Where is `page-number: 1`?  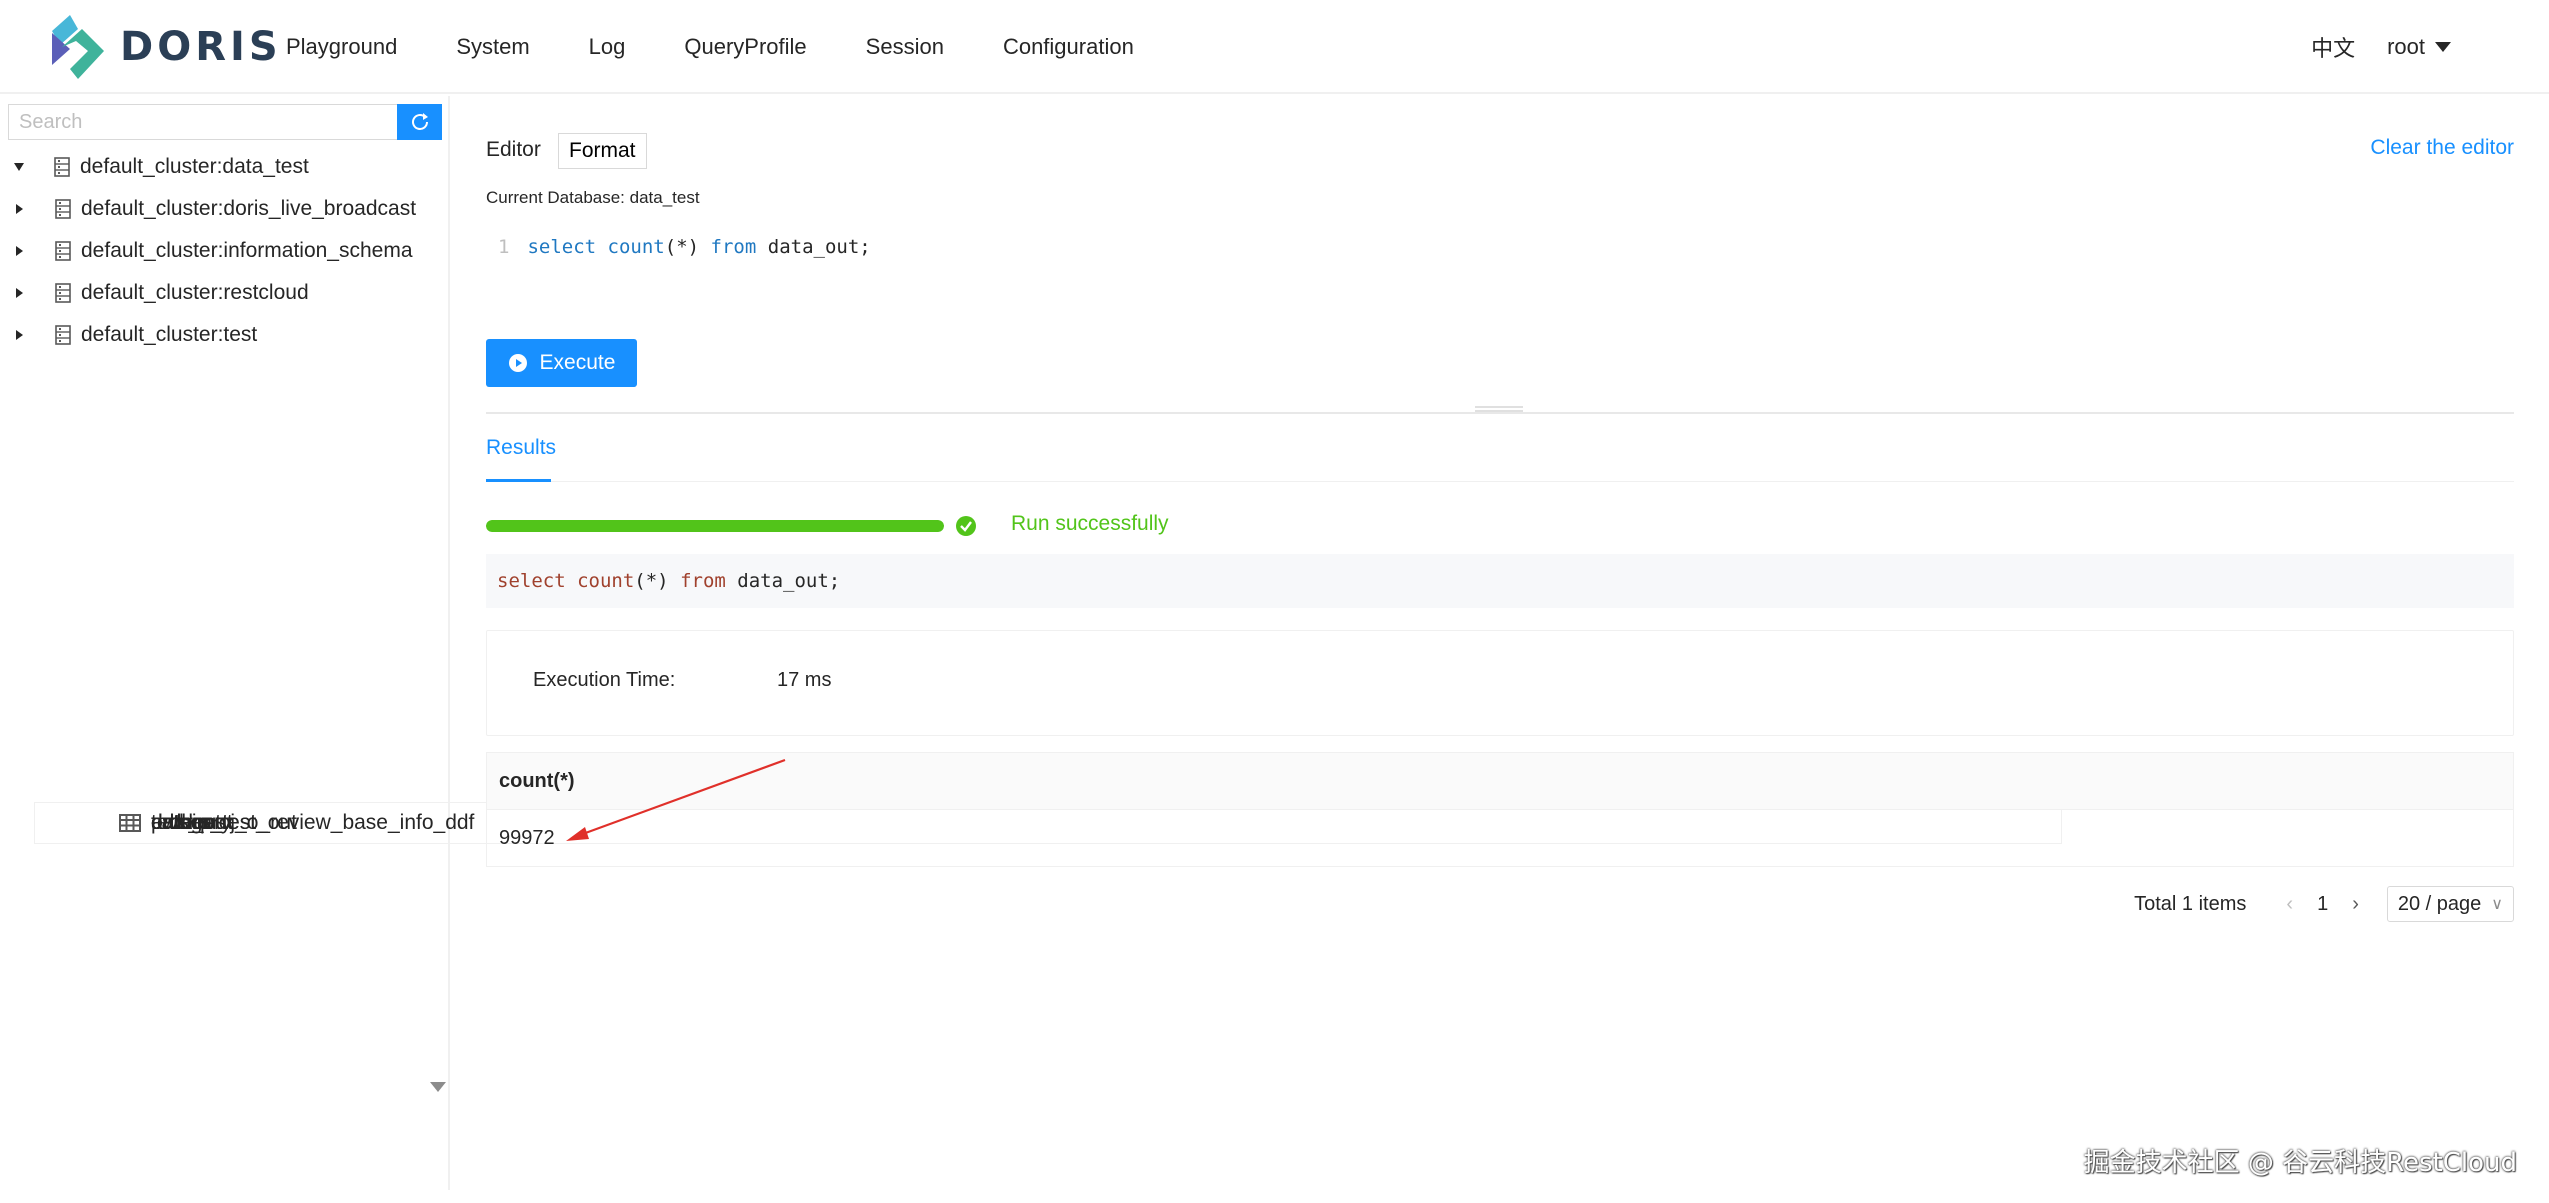
page-number: 1 is located at coordinates (2322, 904).